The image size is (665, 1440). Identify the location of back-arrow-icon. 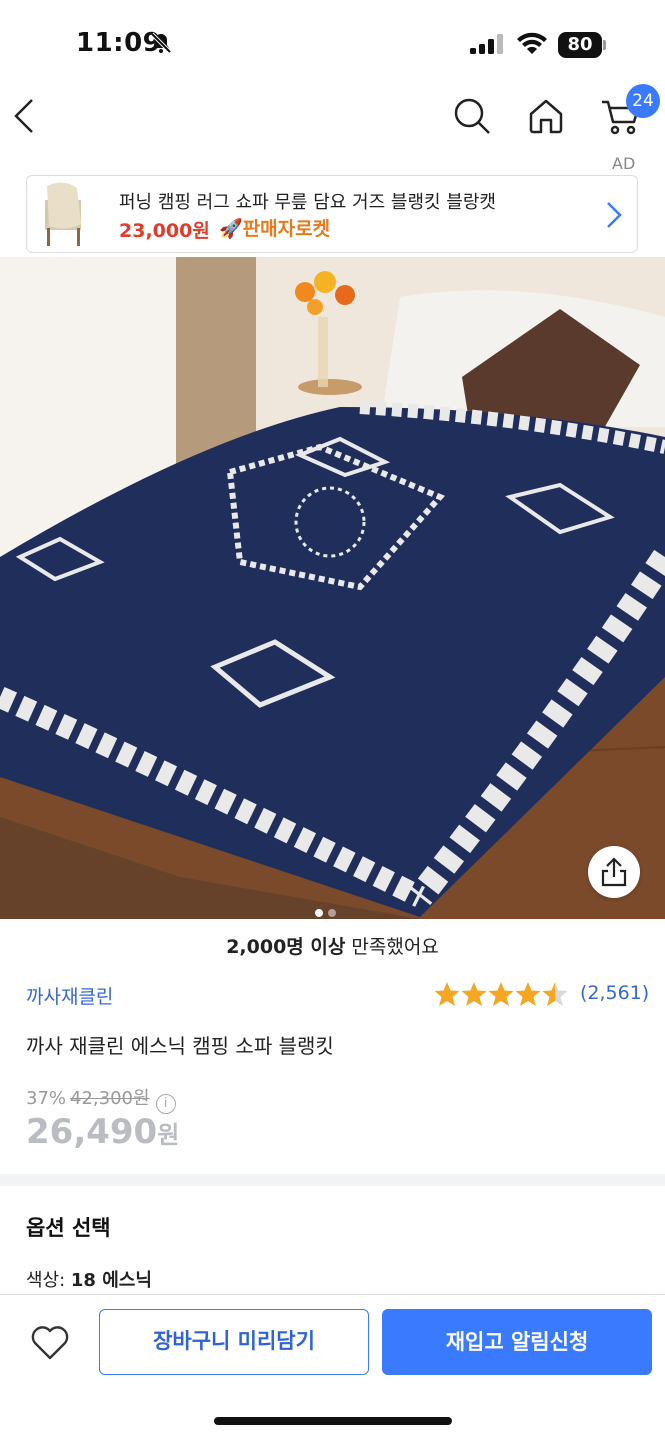
(24, 118).